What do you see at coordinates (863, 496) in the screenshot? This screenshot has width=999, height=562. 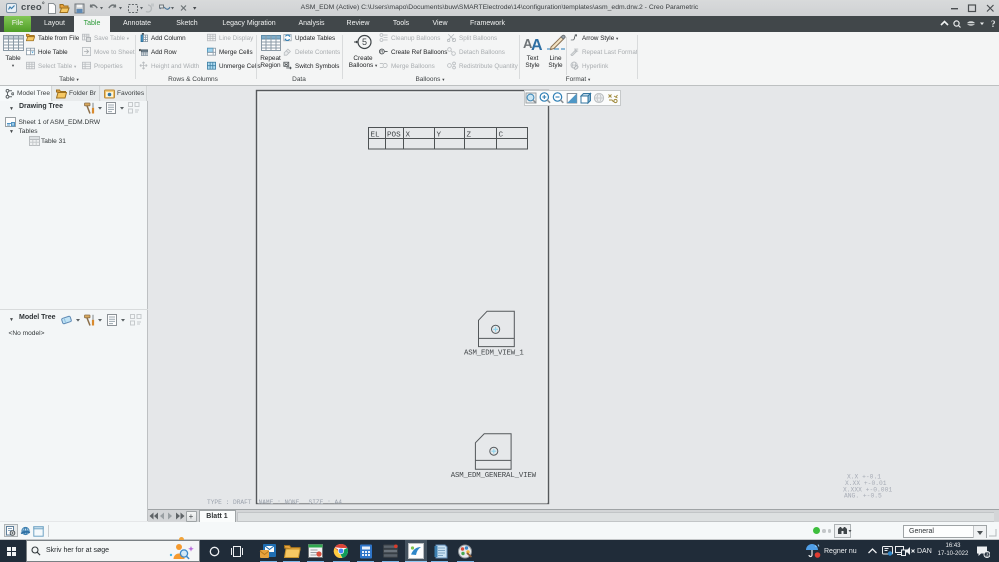 I see `svg-text: ANG. +-0.5` at bounding box center [863, 496].